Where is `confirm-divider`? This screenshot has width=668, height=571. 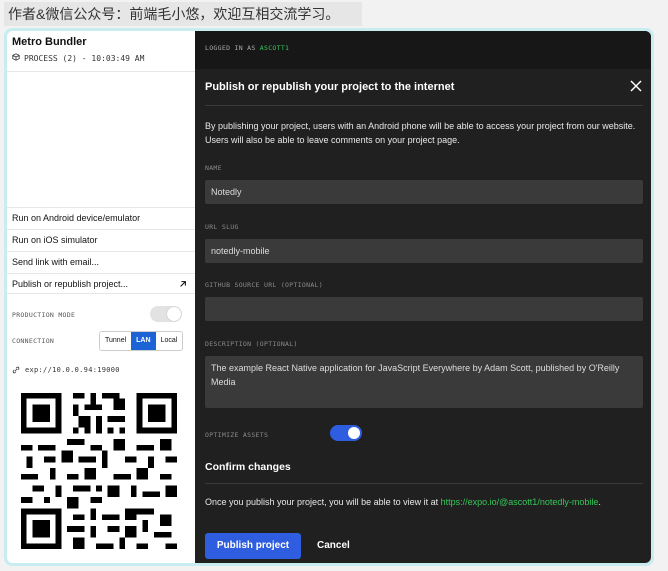 confirm-divider is located at coordinates (424, 483).